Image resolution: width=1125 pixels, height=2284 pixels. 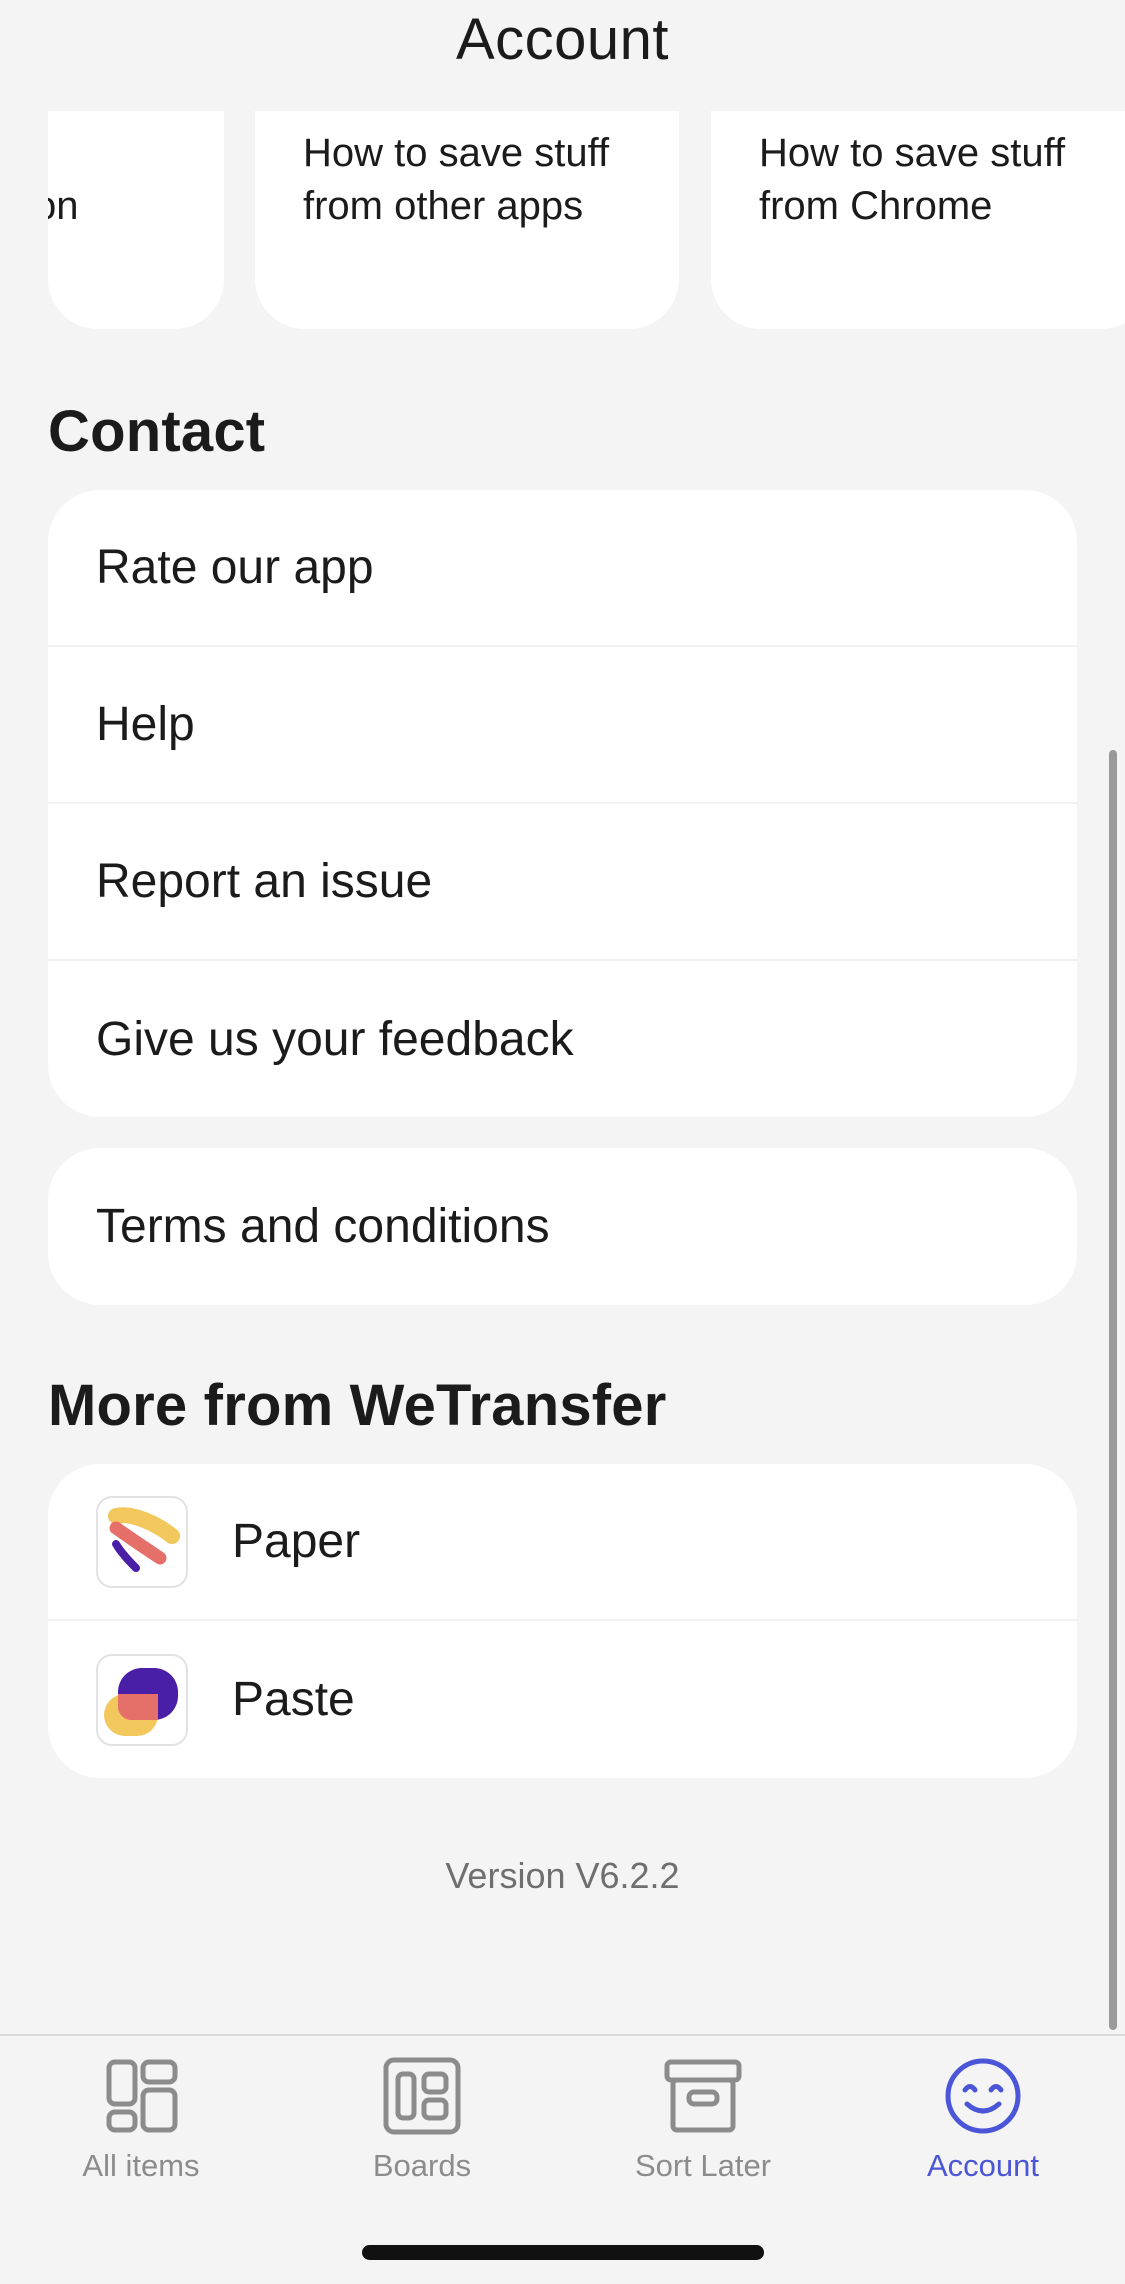 What do you see at coordinates (323, 1226) in the screenshot?
I see `list-item-label: Terms and conditions` at bounding box center [323, 1226].